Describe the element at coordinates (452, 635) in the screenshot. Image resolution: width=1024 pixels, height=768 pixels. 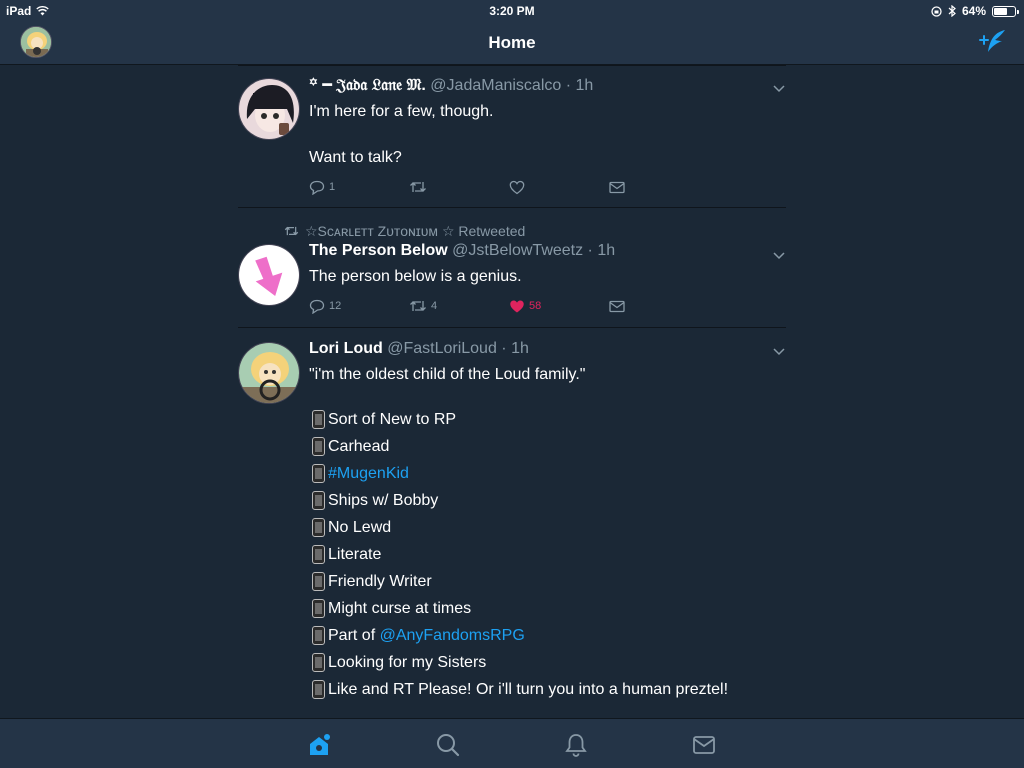
I see `mention-link: @AnyFandomsRPG` at that location.